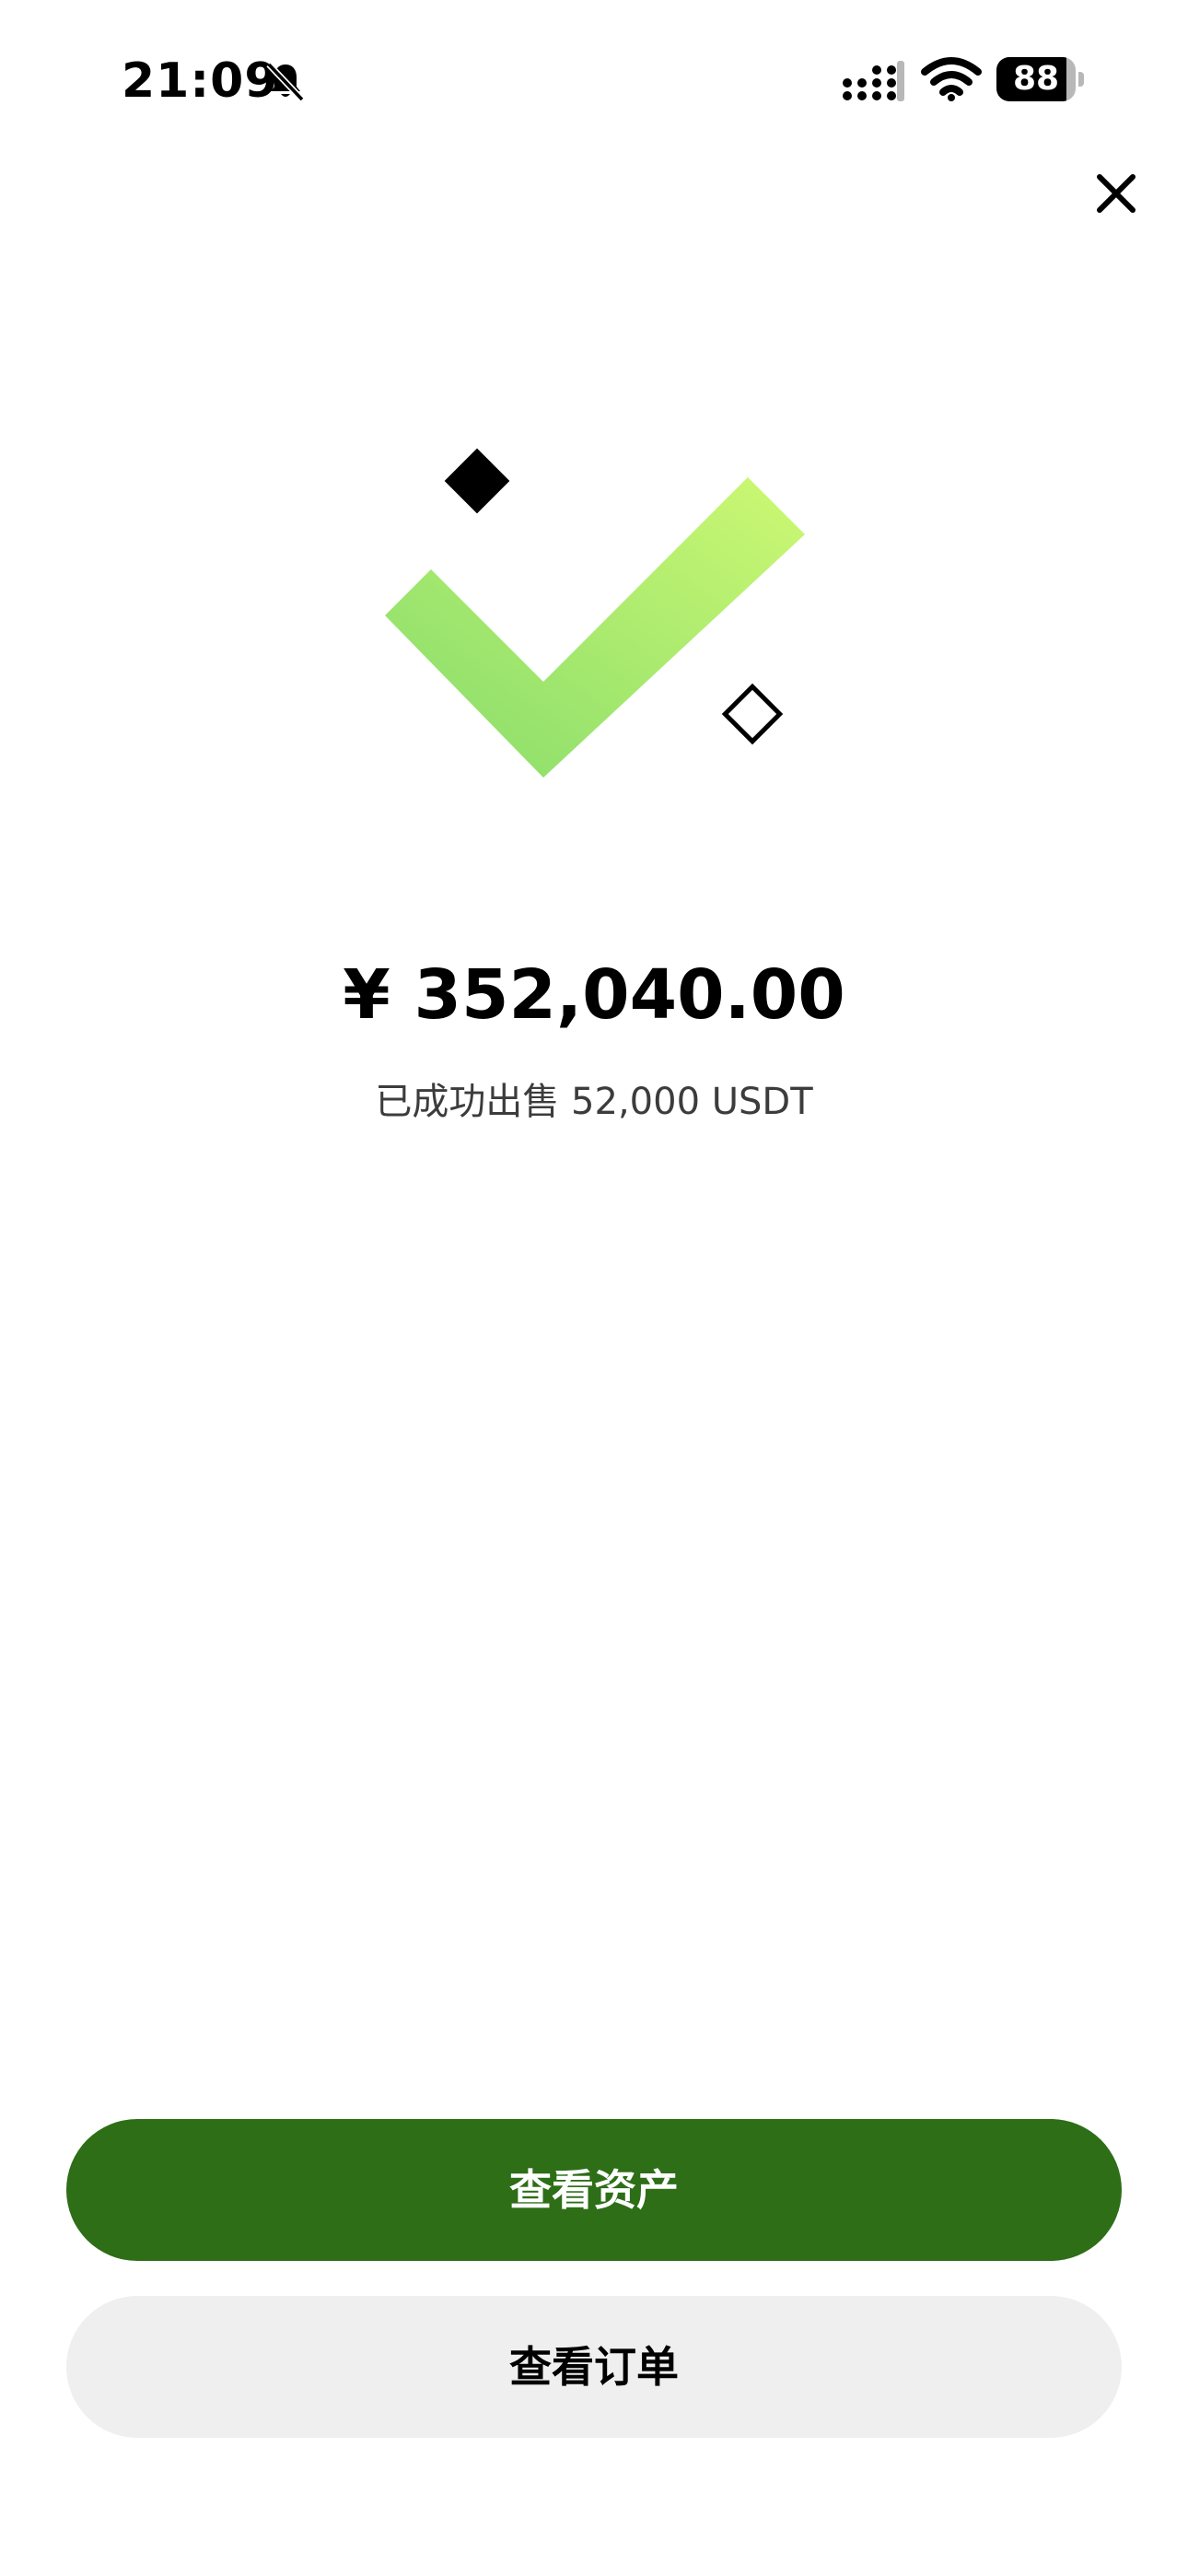 Image resolution: width=1188 pixels, height=2576 pixels. Describe the element at coordinates (594, 995) in the screenshot. I see `sale-amount: ¥ 352,040.00` at that location.